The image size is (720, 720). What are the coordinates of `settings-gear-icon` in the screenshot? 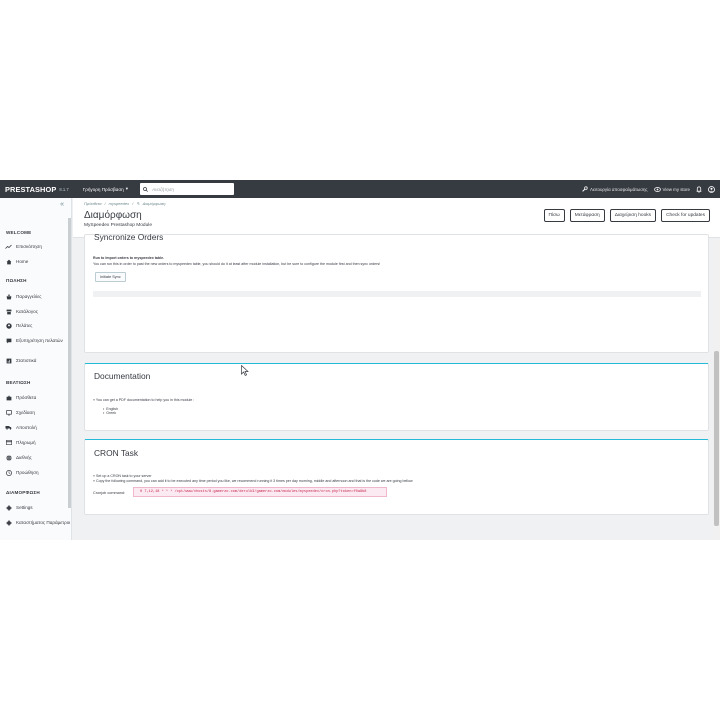 It's located at (8, 523).